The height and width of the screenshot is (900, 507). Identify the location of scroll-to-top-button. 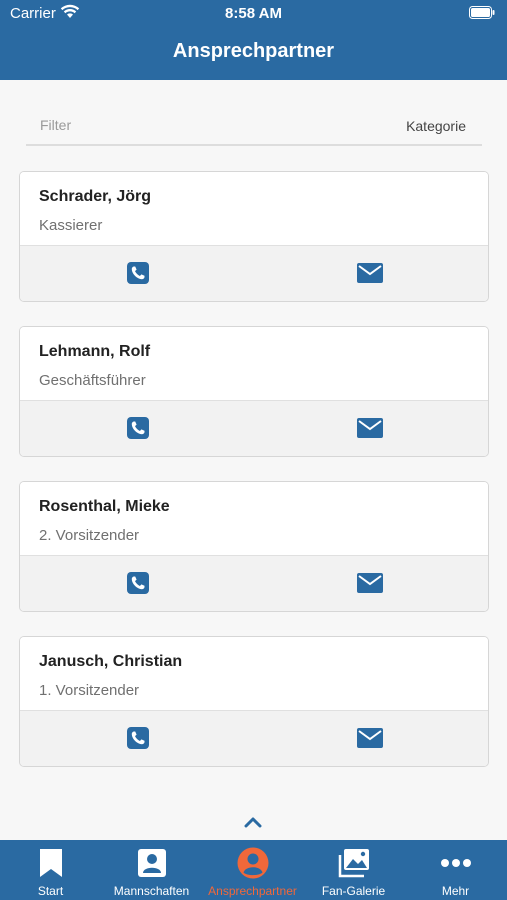
(253, 822).